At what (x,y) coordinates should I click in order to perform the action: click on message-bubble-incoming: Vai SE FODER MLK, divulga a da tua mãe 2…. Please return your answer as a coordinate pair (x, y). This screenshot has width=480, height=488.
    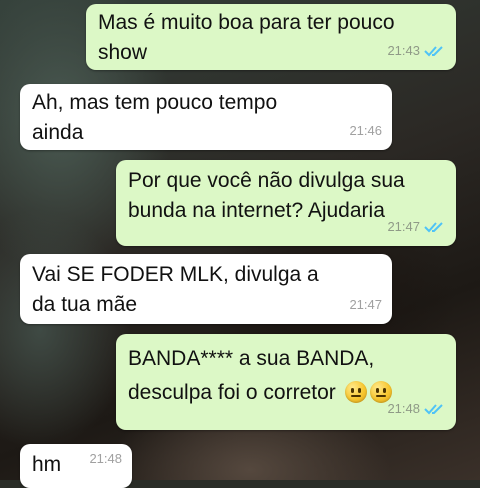
    Looking at the image, I should click on (206, 289).